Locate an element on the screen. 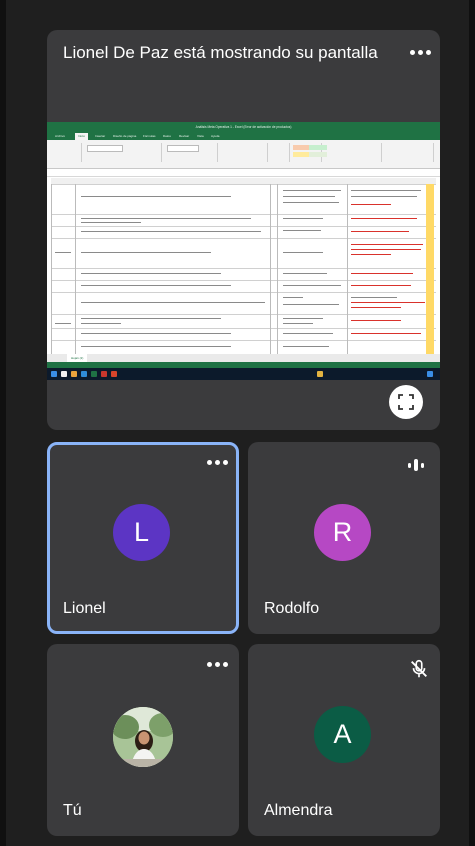 This screenshot has height=846, width=475. fullscreen-button is located at coordinates (406, 402).